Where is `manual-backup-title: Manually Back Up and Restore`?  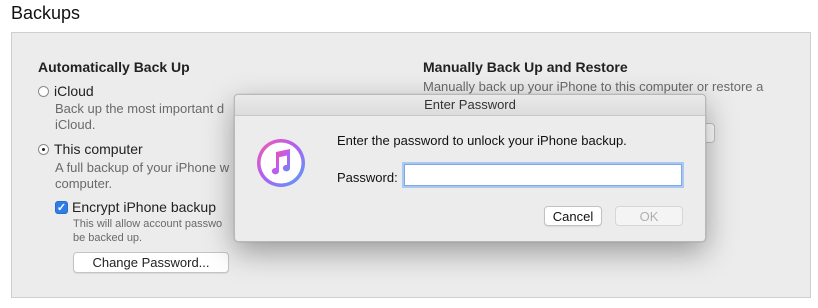
manual-backup-title: Manually Back Up and Restore is located at coordinates (525, 67).